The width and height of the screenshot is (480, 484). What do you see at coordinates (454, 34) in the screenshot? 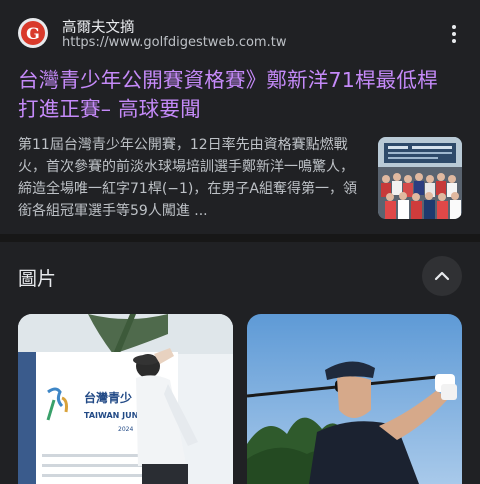
I see `more-vert-icon` at bounding box center [454, 34].